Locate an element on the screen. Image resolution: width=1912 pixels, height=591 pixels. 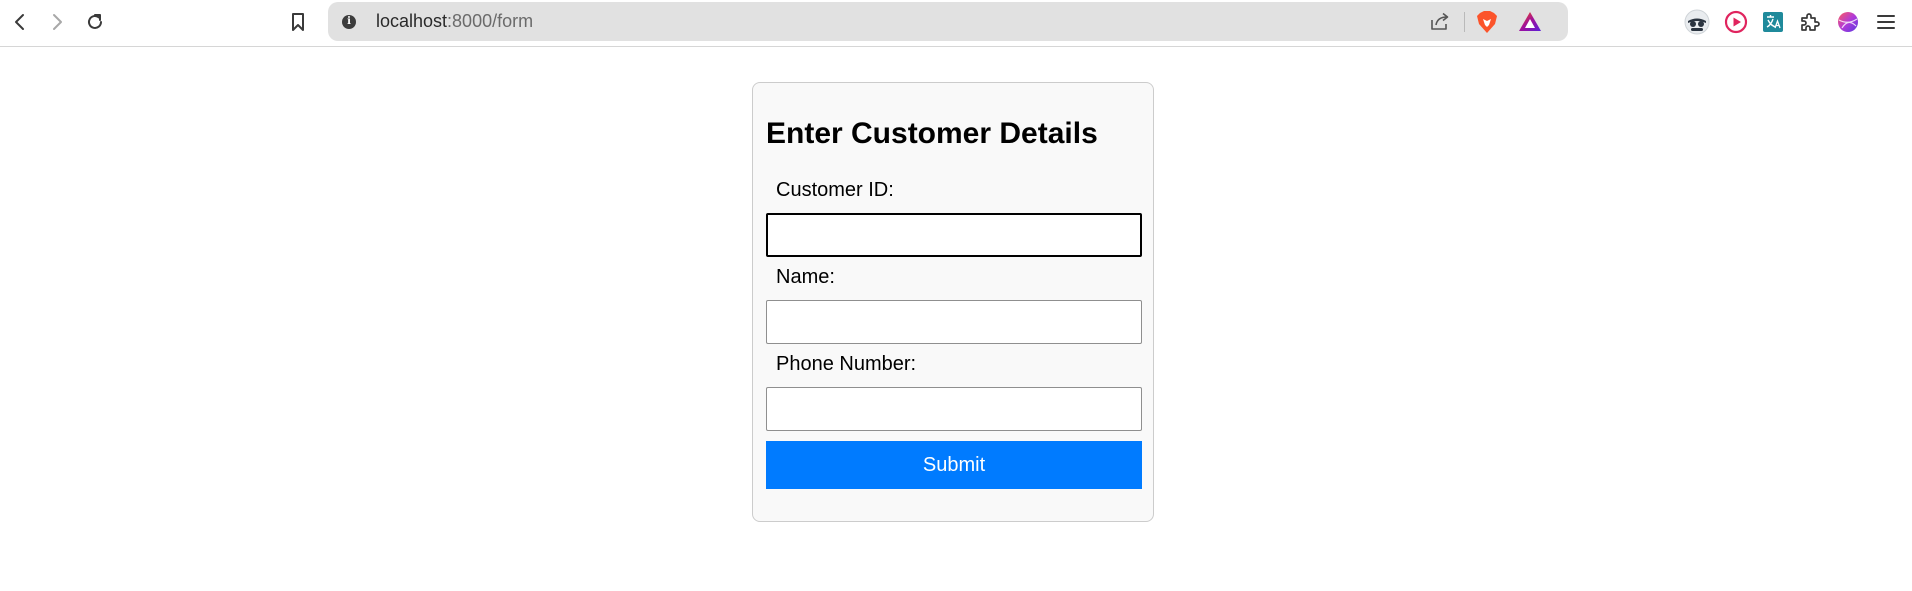
phone-number-label: Phone Number: is located at coordinates (846, 364).